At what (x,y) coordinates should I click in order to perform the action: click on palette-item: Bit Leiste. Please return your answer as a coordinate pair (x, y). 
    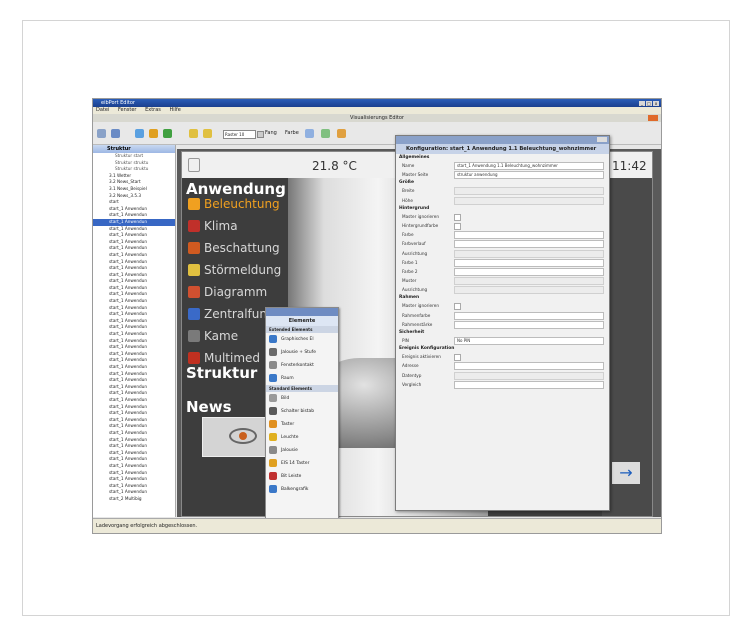
    Looking at the image, I should click on (302, 476).